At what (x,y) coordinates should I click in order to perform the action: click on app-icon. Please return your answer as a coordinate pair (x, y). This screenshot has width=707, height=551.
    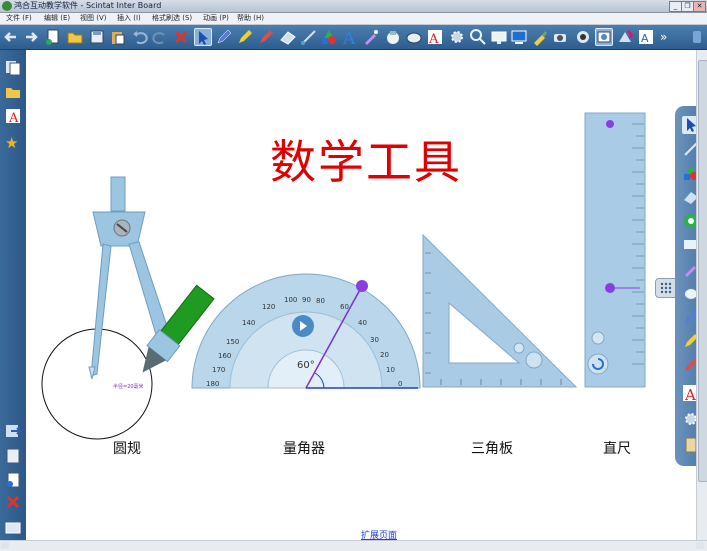
    Looking at the image, I should click on (7, 6).